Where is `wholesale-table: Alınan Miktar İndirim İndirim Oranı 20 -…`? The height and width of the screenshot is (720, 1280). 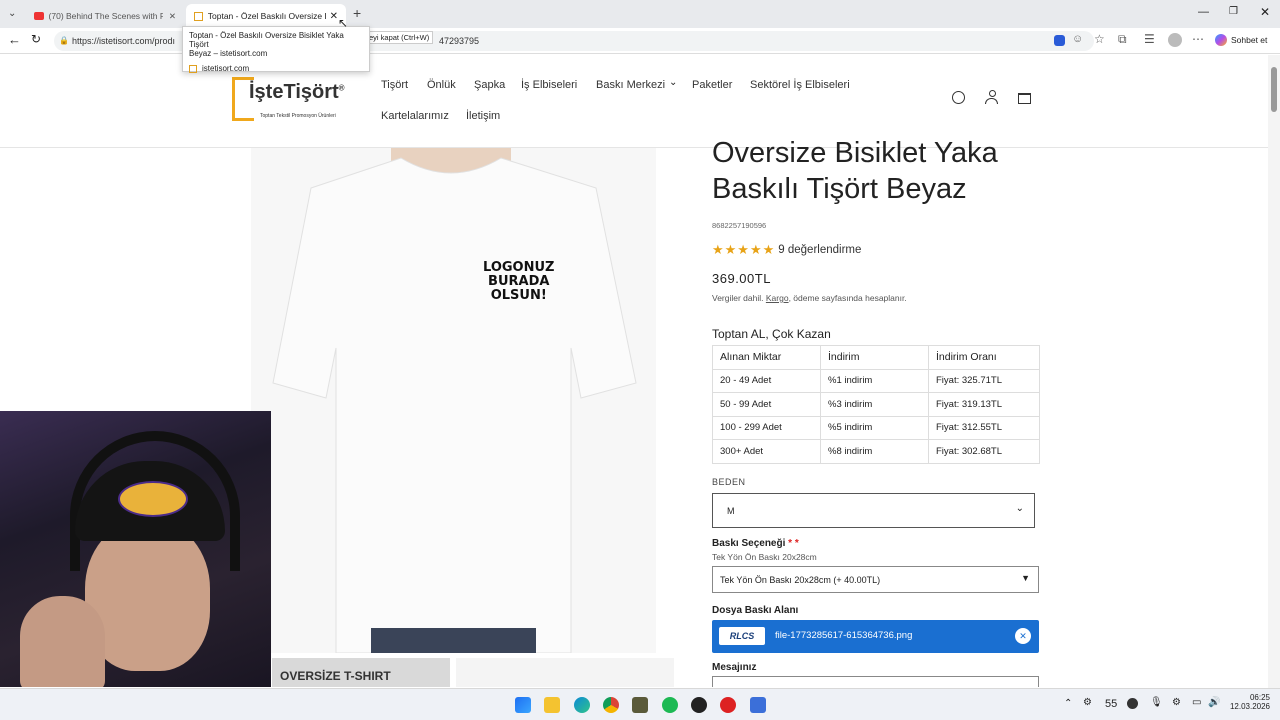
wholesale-table: Alınan Miktar İndirim İndirim Oranı 20 -… is located at coordinates (876, 404).